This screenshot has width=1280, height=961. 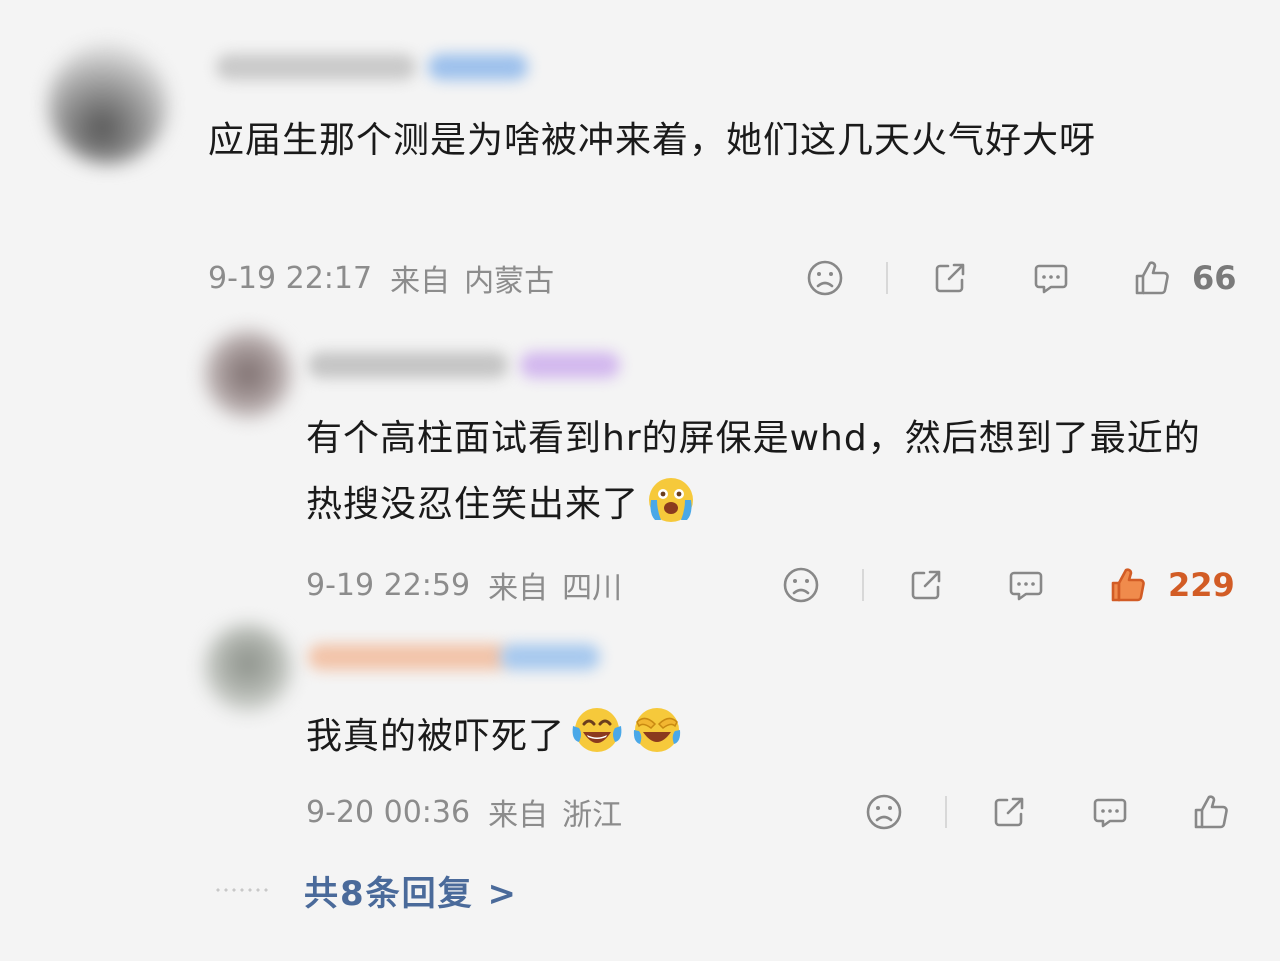 What do you see at coordinates (640, 585) in the screenshot?
I see `comment-actions: 229` at bounding box center [640, 585].